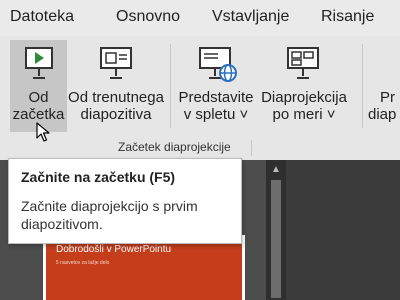 The image size is (400, 300). I want to click on mouse-cursor-icon, so click(43, 132).